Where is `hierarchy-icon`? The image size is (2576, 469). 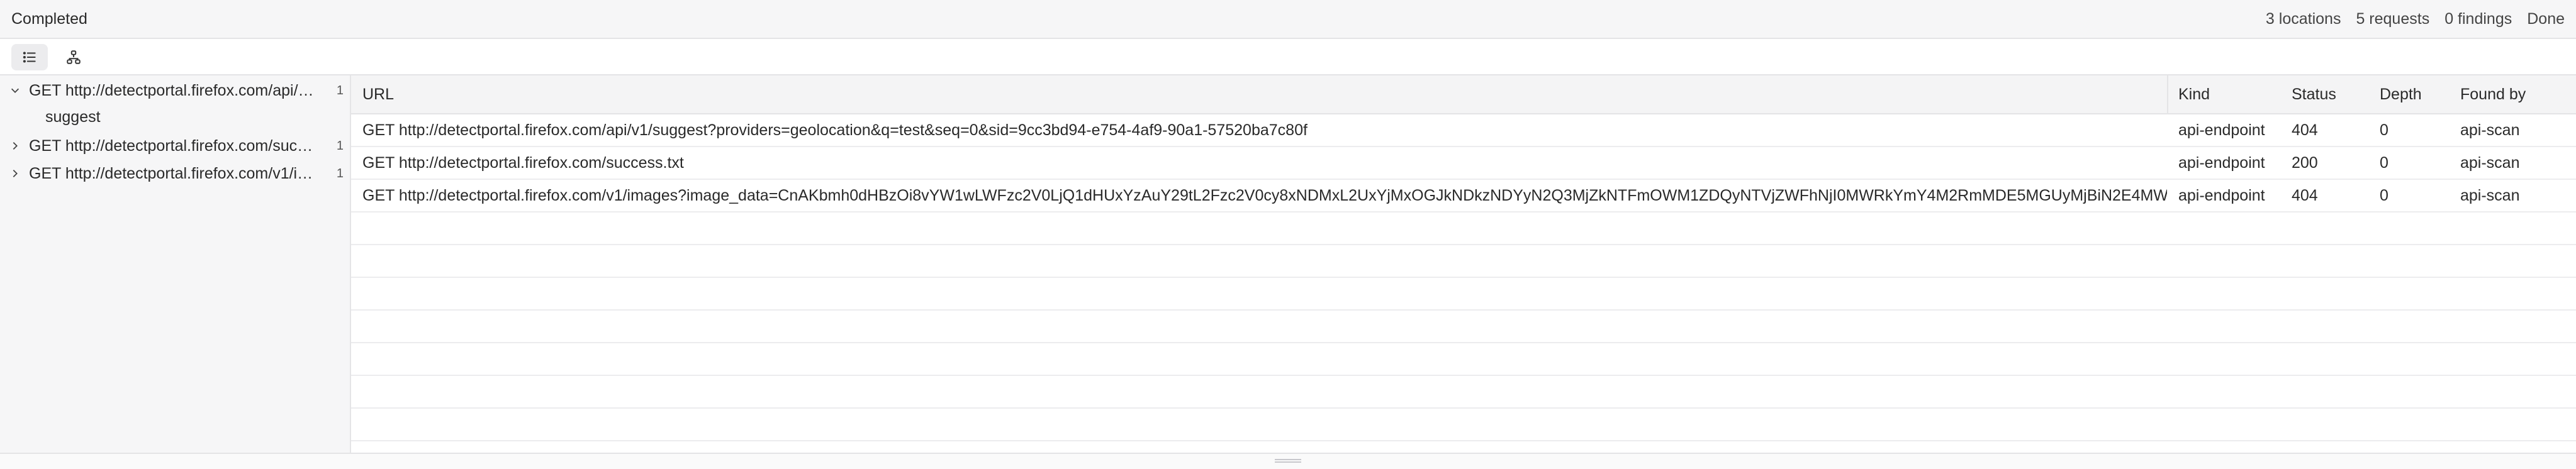 hierarchy-icon is located at coordinates (74, 57).